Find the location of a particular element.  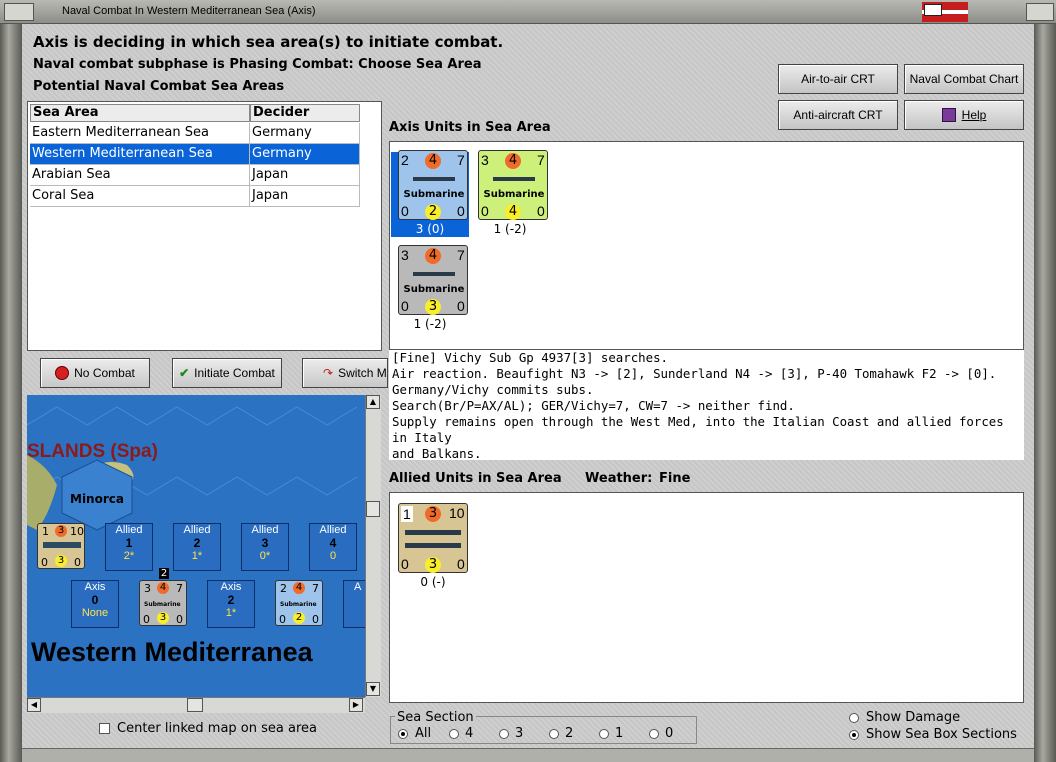

island-shape is located at coordinates (42, 492).